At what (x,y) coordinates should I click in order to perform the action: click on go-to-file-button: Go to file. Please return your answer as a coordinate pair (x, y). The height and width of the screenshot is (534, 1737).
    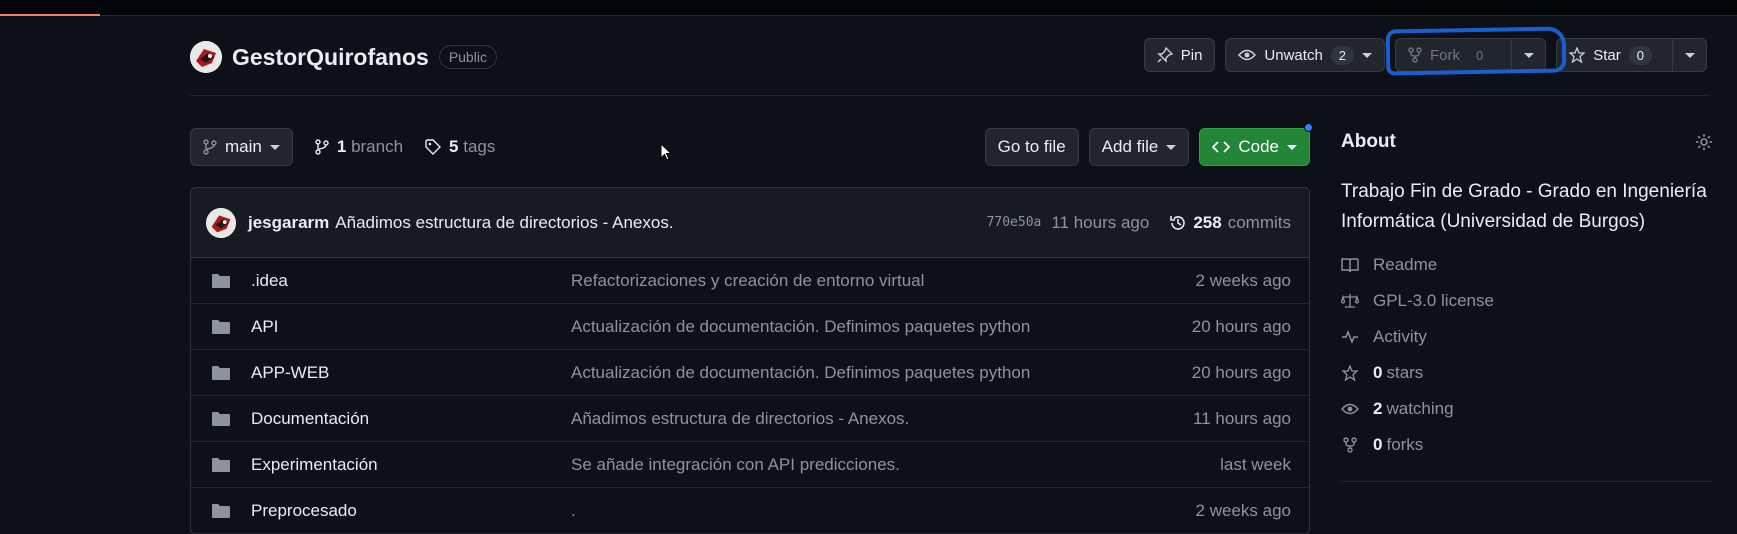
    Looking at the image, I should click on (1031, 147).